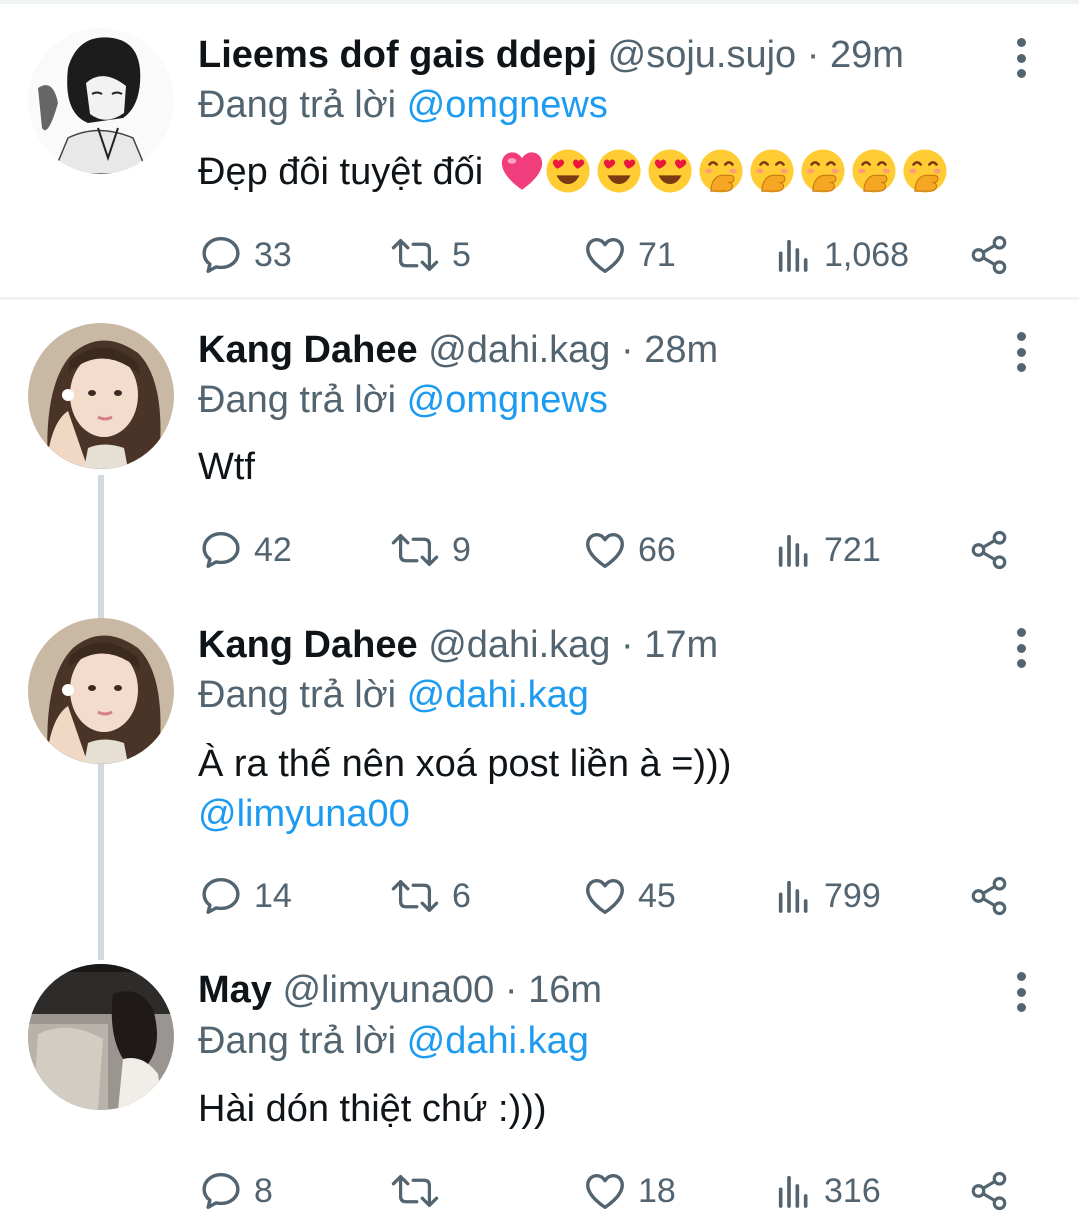  What do you see at coordinates (657, 254) in the screenshot?
I see `like-count: 71` at bounding box center [657, 254].